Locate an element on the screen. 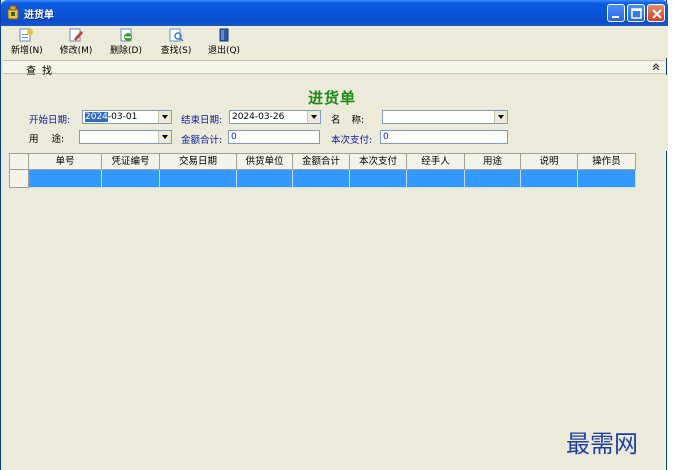 The height and width of the screenshot is (470, 675). window-title: 进货单 is located at coordinates (39, 15).